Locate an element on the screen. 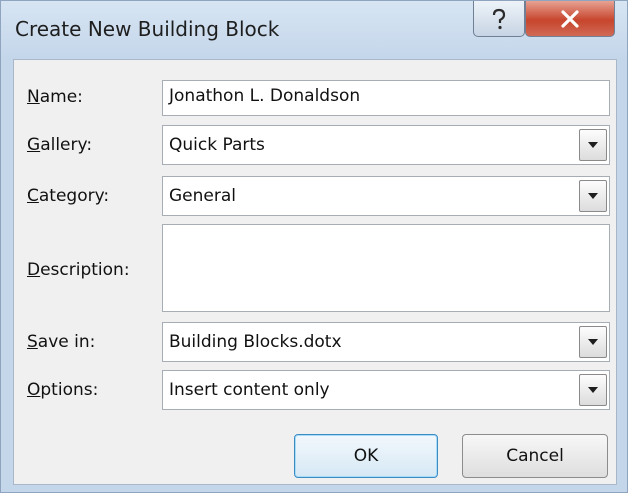  options-value: Insert content only is located at coordinates (249, 390).